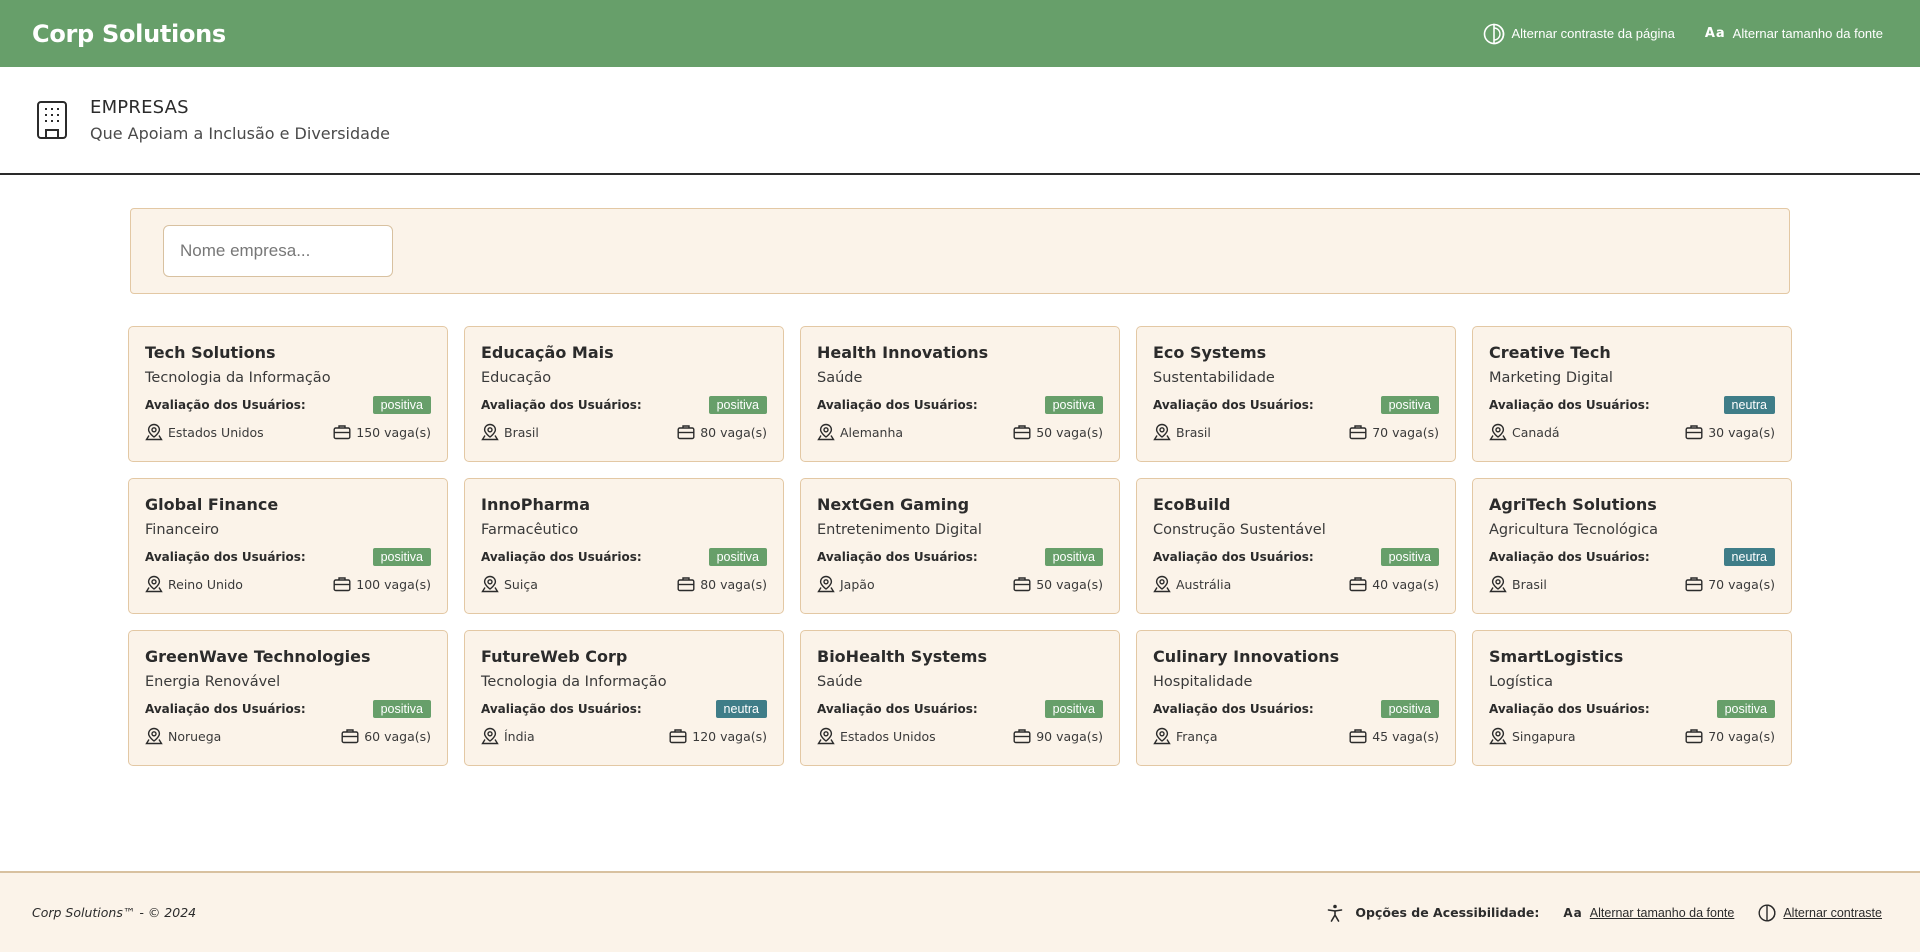  I want to click on footer-contrast-label: Alternar contraste, so click(1832, 912).